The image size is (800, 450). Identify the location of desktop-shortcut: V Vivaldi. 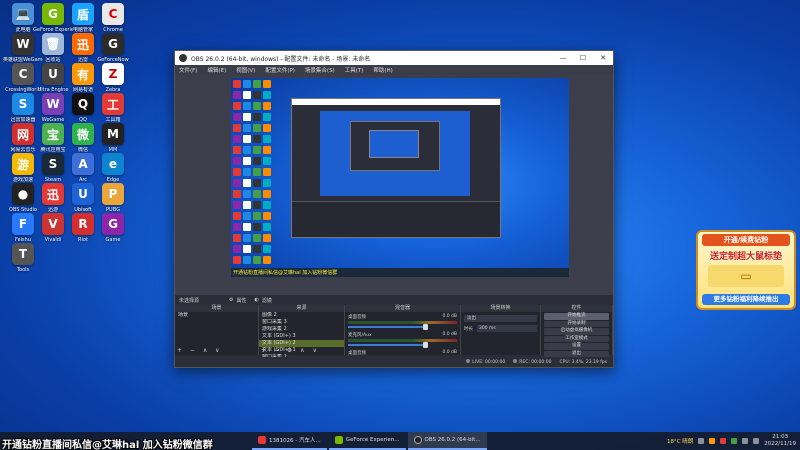
(53, 231).